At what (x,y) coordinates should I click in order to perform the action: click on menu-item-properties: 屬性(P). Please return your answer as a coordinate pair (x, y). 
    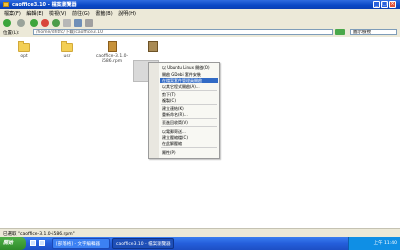
    Looking at the image, I should click on (189, 152).